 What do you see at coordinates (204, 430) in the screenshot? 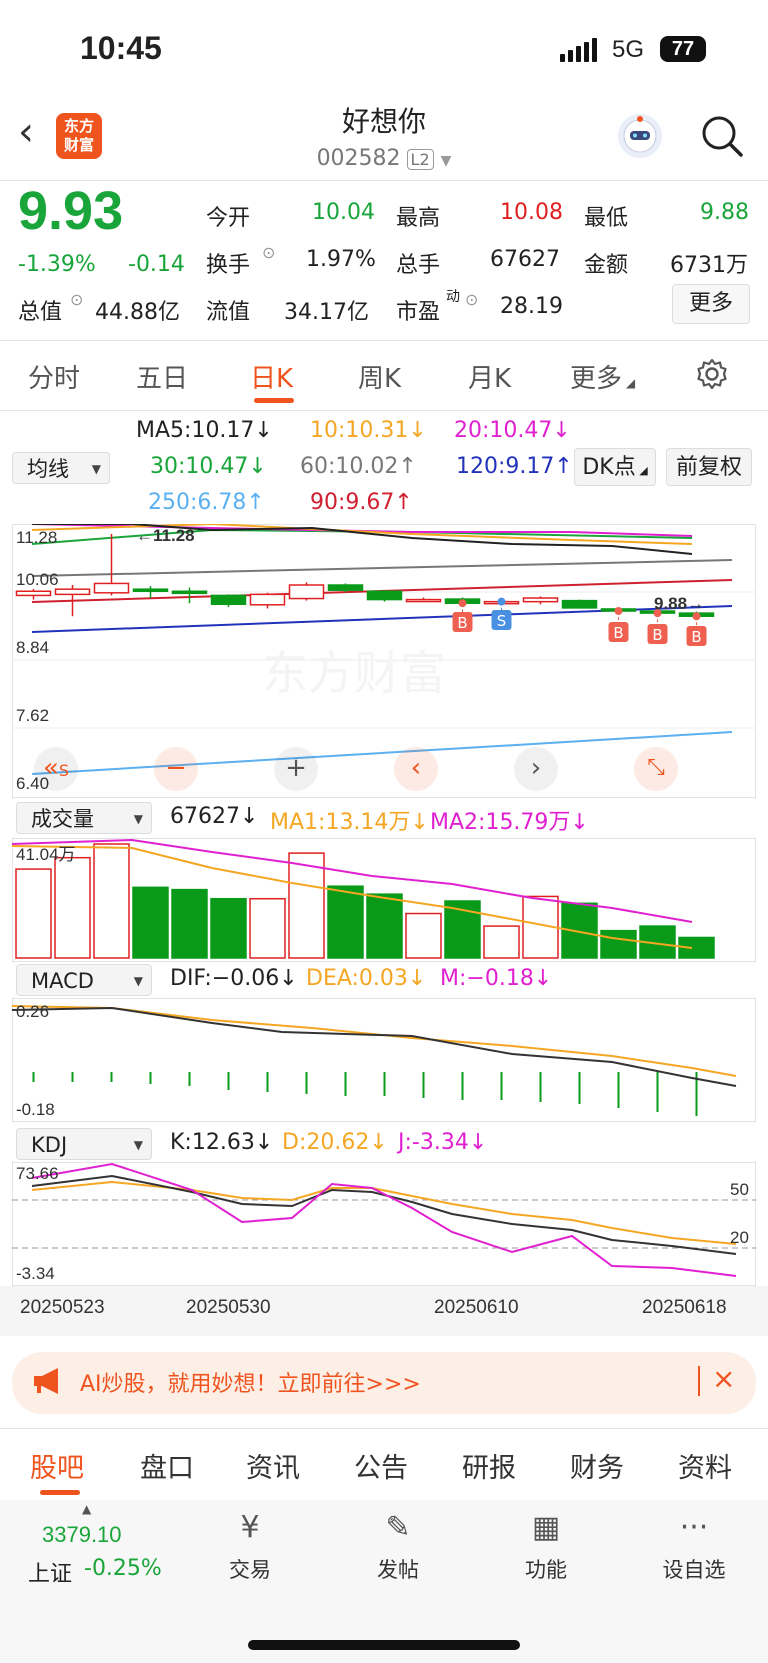
I see `ma5-label: MA5:10.17↓` at bounding box center [204, 430].